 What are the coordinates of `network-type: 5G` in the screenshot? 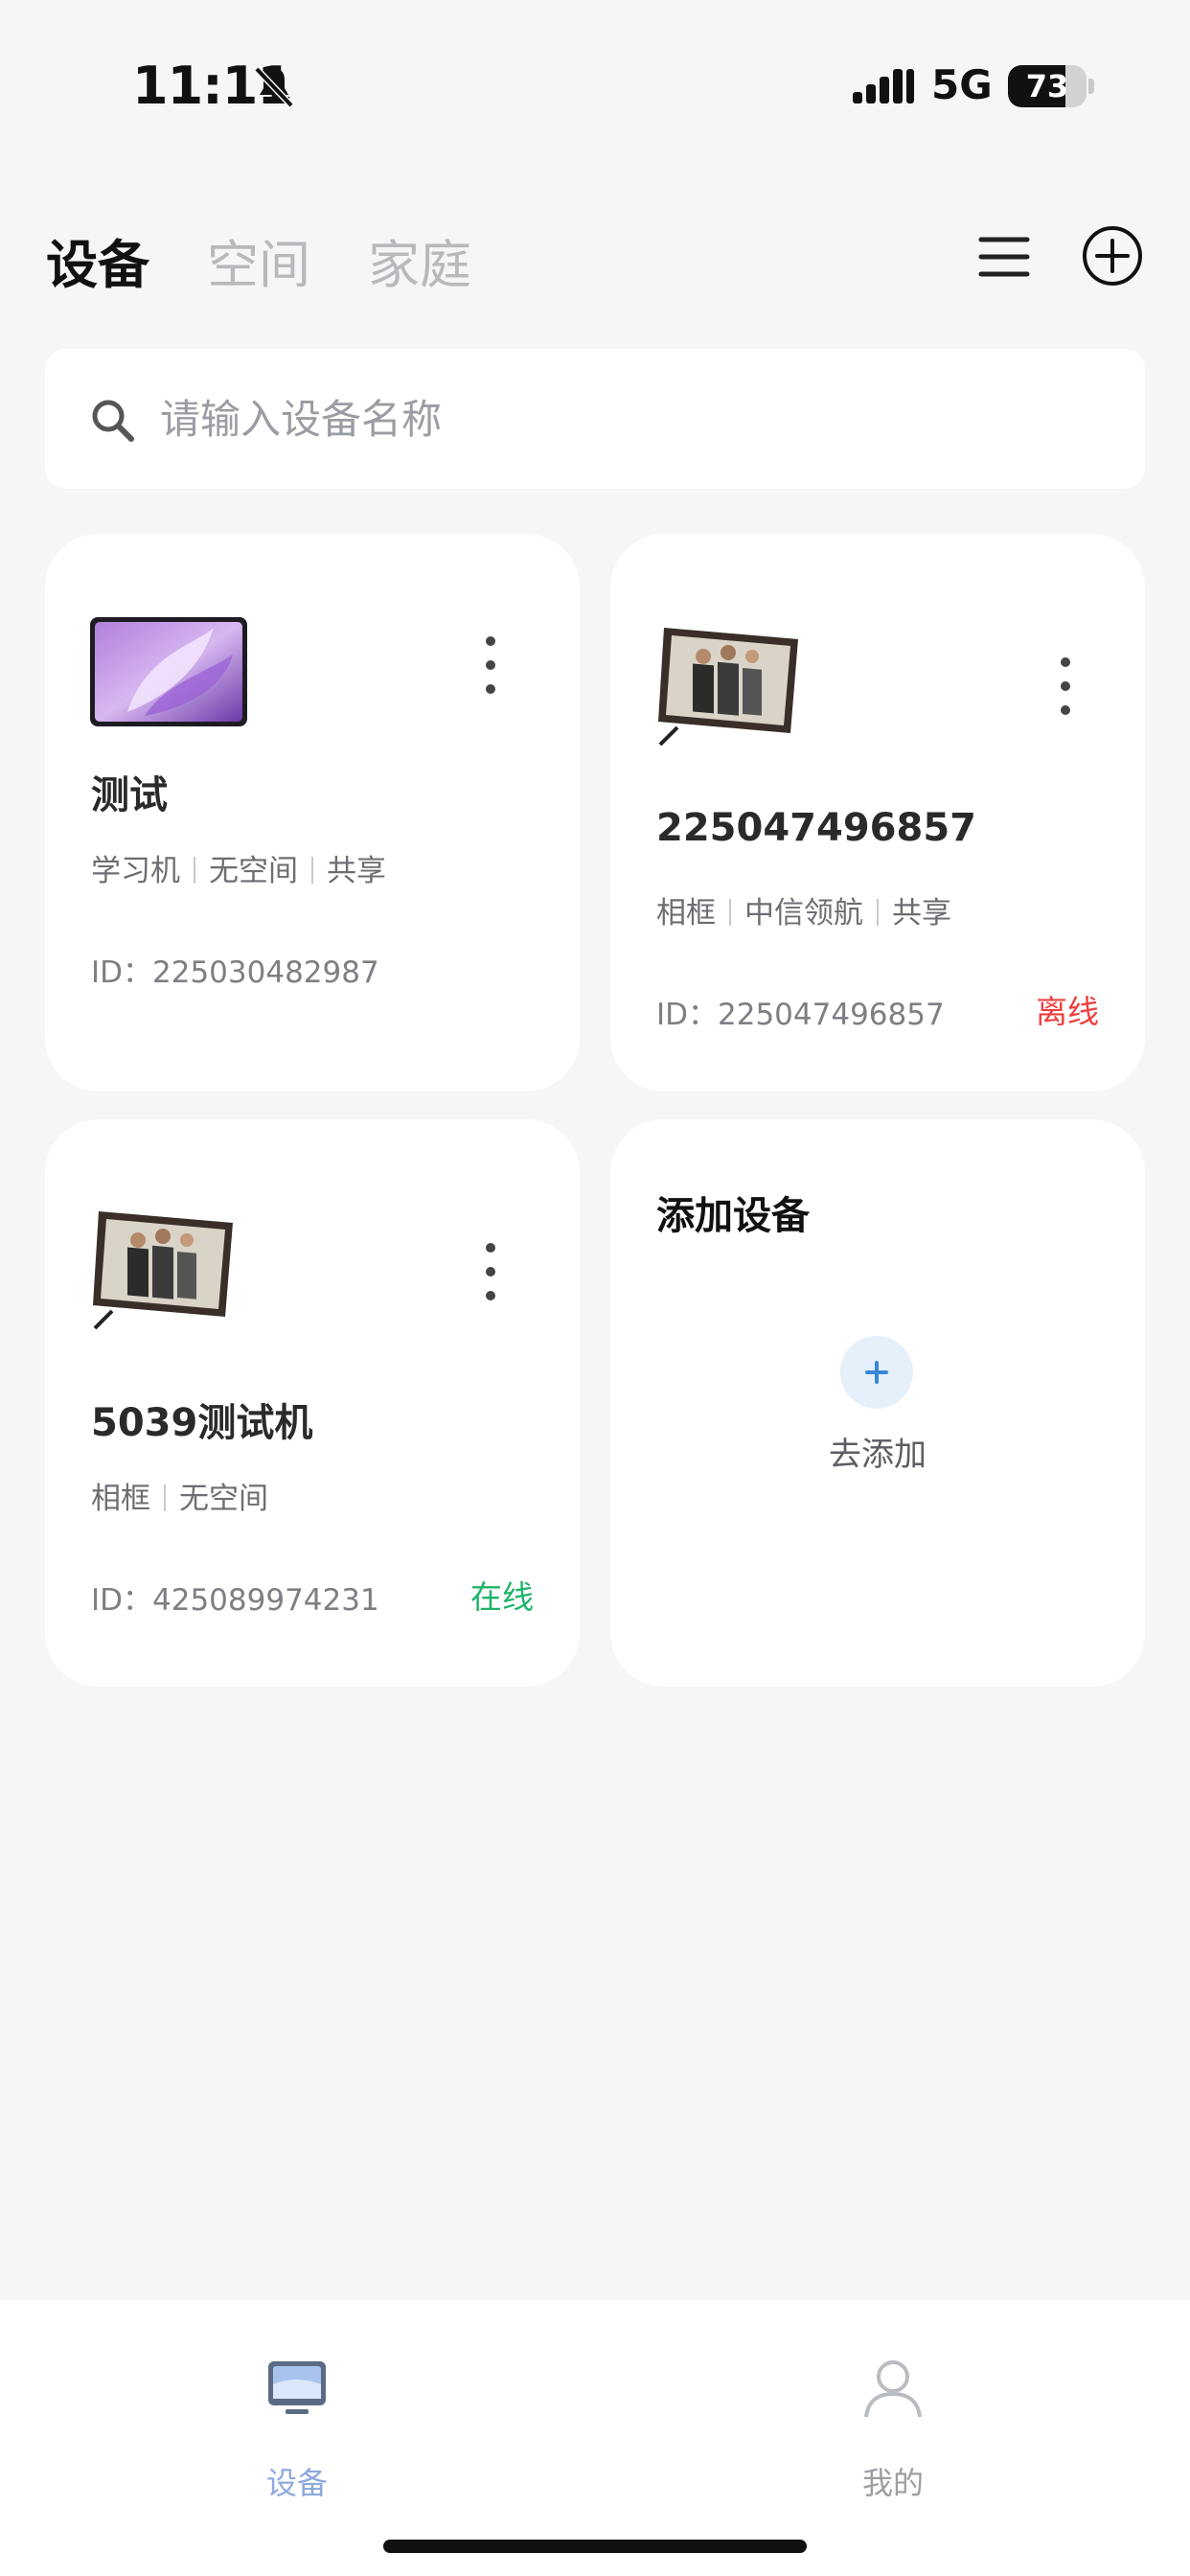 It's located at (962, 85).